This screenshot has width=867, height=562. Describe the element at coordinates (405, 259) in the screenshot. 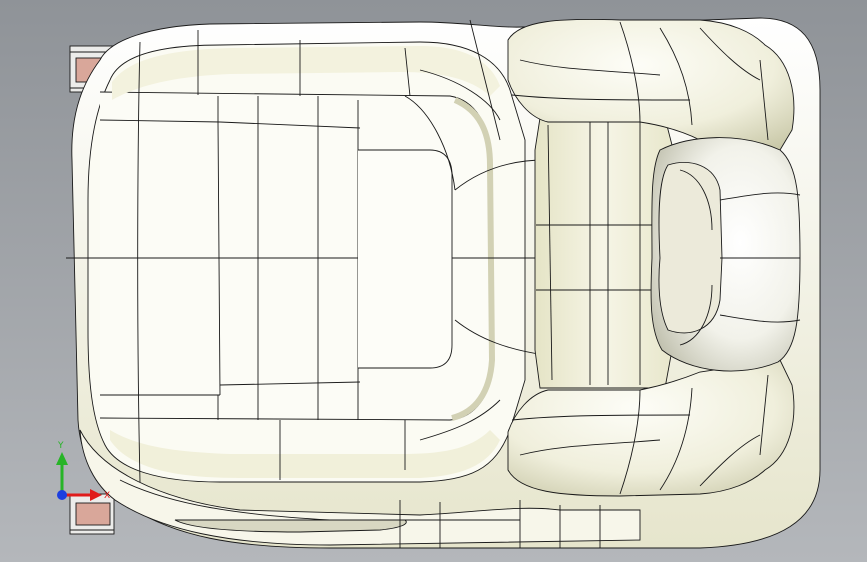

I see `seat-center-pad` at that location.